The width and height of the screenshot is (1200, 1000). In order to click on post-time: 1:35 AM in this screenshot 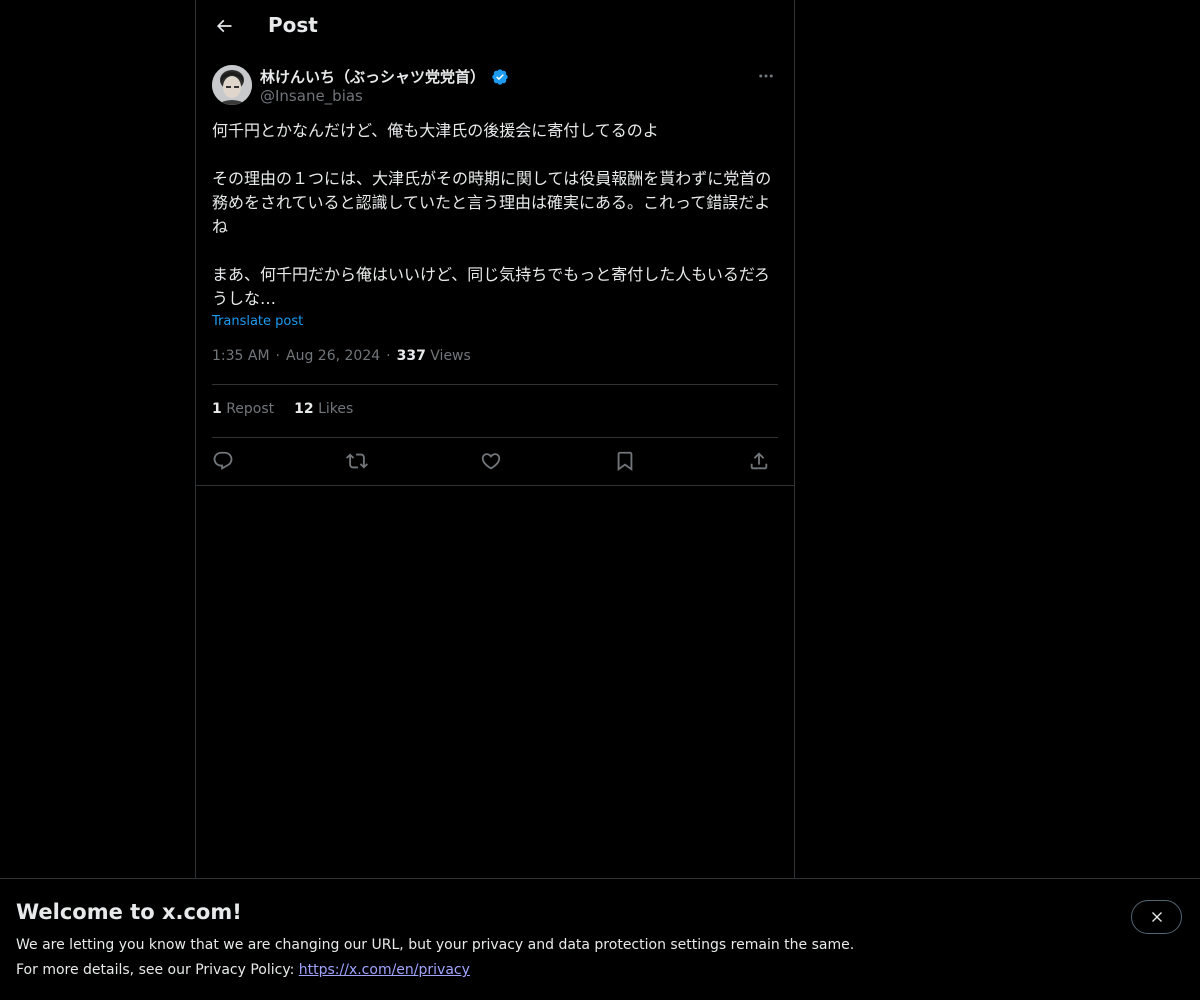, I will do `click(241, 356)`.